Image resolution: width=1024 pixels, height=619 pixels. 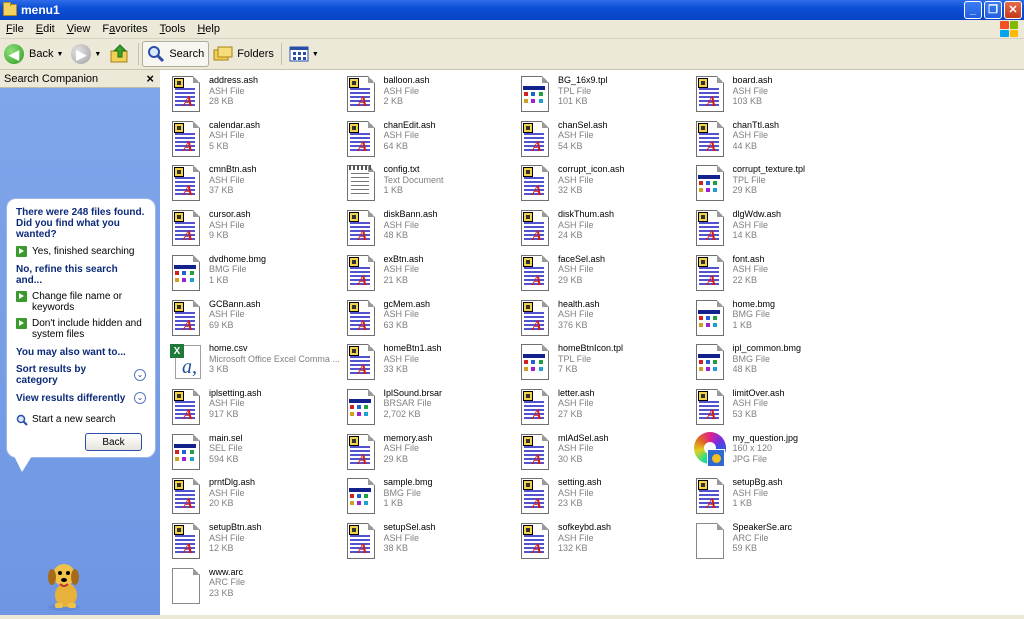 What do you see at coordinates (257, 320) in the screenshot?
I see `file-item: A GCBann.ash ASH File 69 KB` at bounding box center [257, 320].